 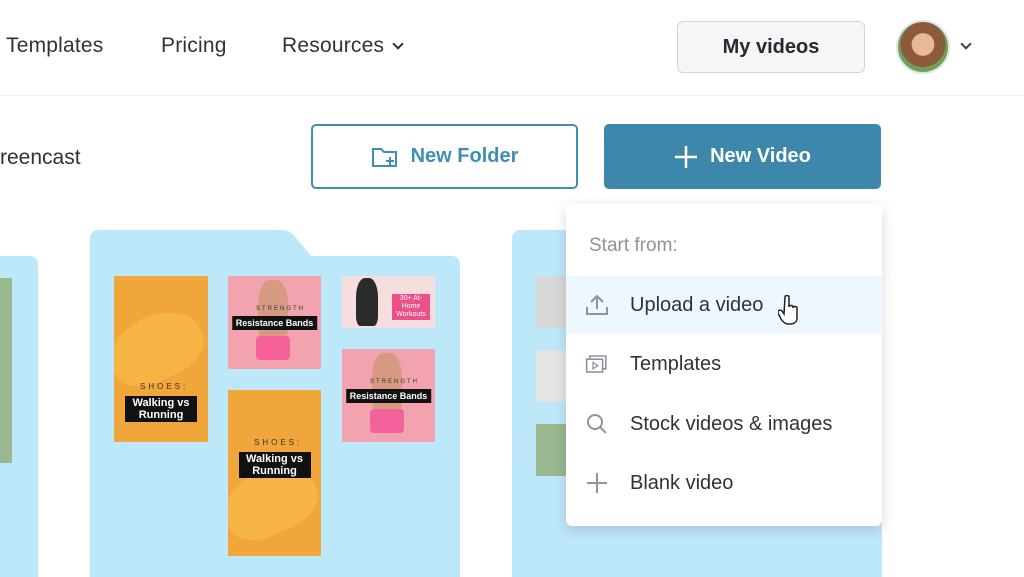 I want to click on athlete-image, so click(x=367, y=302).